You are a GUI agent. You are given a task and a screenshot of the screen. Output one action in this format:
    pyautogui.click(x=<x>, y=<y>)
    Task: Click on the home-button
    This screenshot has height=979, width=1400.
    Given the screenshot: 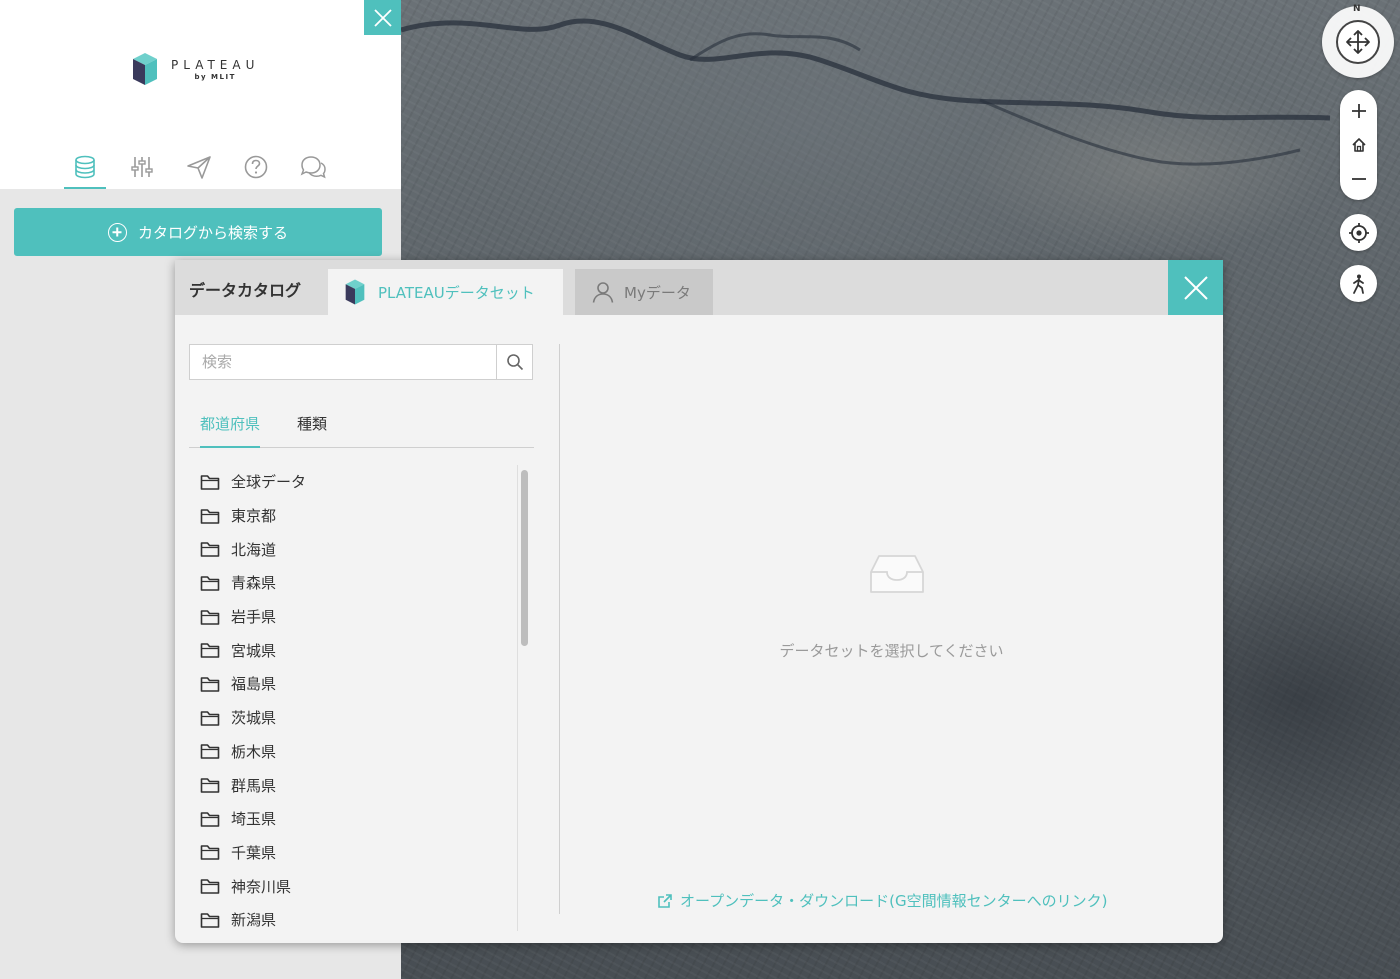 What is the action you would take?
    pyautogui.click(x=1359, y=145)
    